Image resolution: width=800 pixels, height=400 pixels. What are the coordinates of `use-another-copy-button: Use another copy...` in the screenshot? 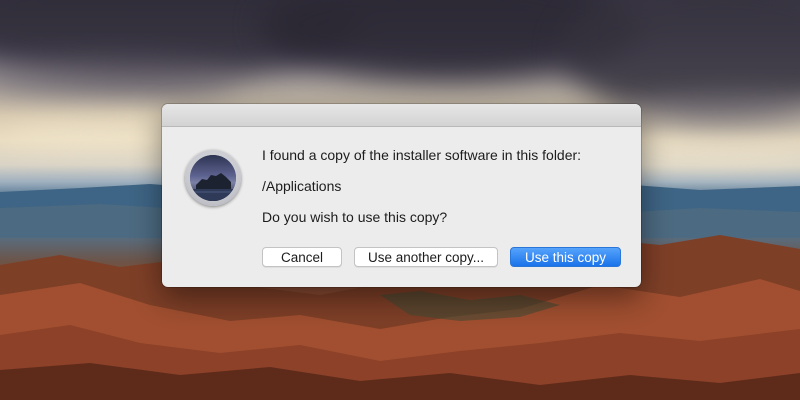 It's located at (426, 257).